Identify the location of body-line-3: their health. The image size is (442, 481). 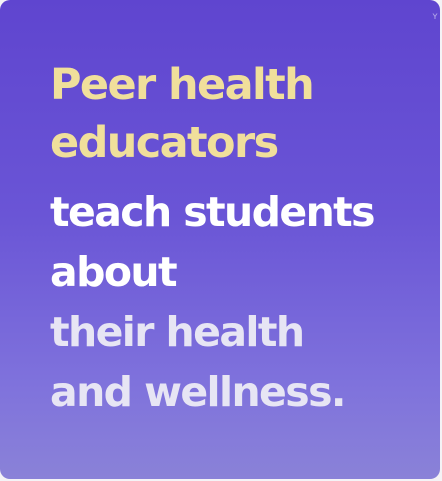
(177, 332).